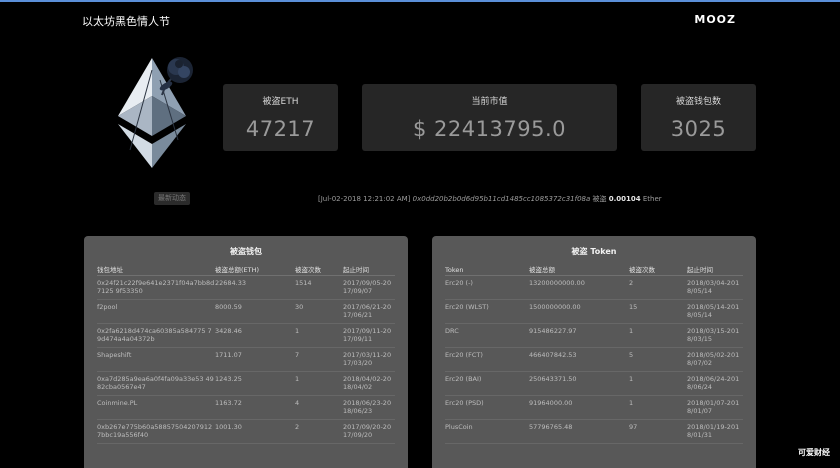  I want to click on table-cell: 22684.33, so click(255, 287).